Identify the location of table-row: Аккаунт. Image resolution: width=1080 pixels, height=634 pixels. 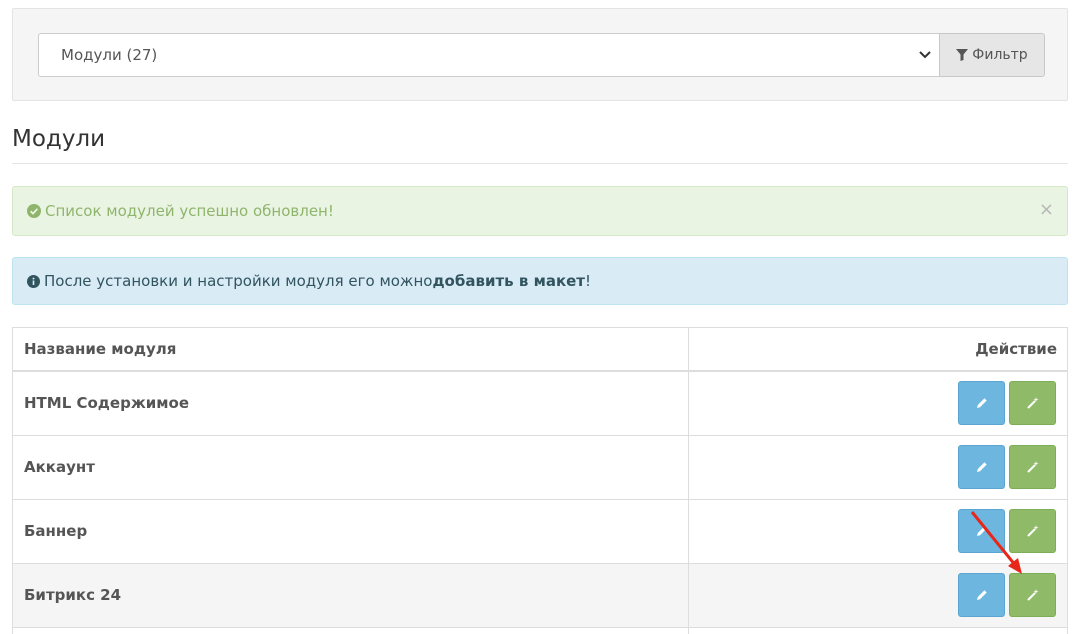
(540, 468).